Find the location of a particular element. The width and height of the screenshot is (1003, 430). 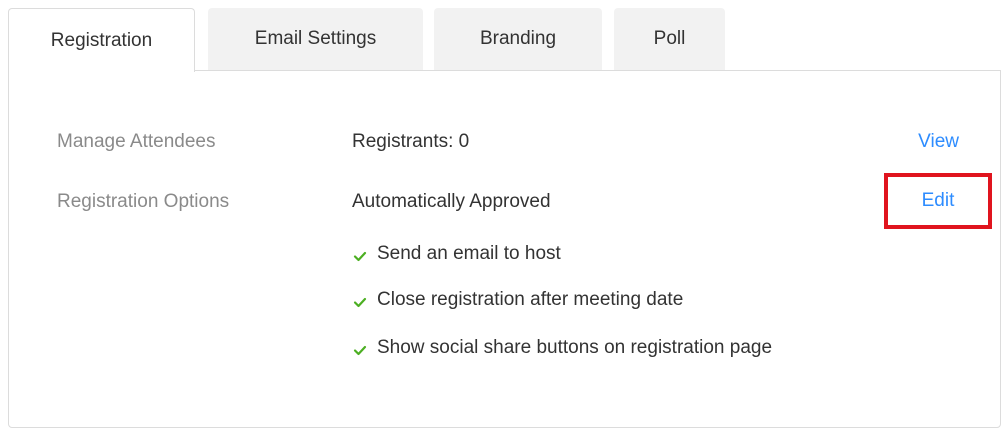

tab-email-settings-label: Email Settings is located at coordinates (315, 38).